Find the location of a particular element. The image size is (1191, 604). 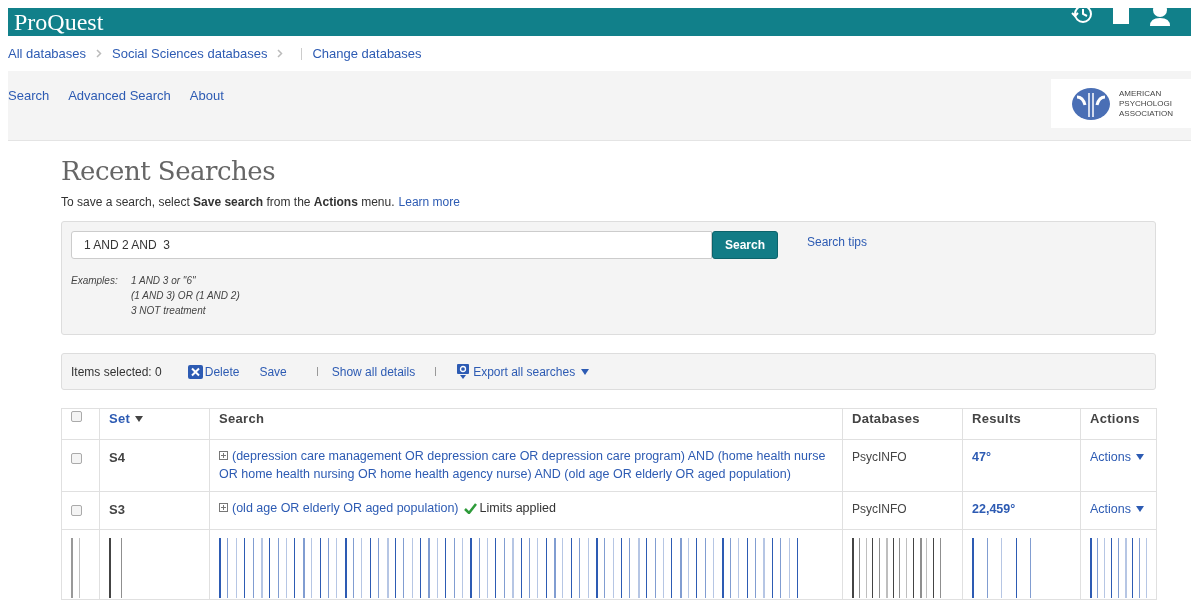

logo-text: AMERICAN is located at coordinates (1141, 93).